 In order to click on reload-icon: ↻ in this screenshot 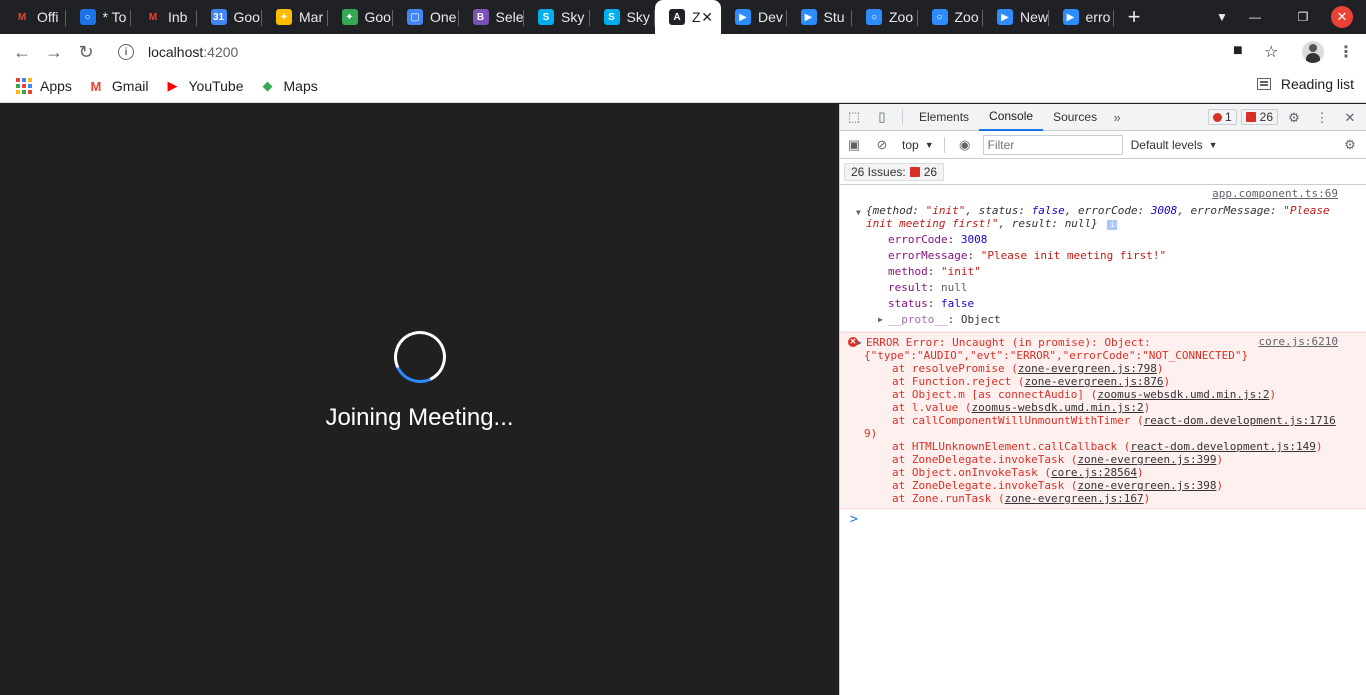, I will do `click(86, 52)`.